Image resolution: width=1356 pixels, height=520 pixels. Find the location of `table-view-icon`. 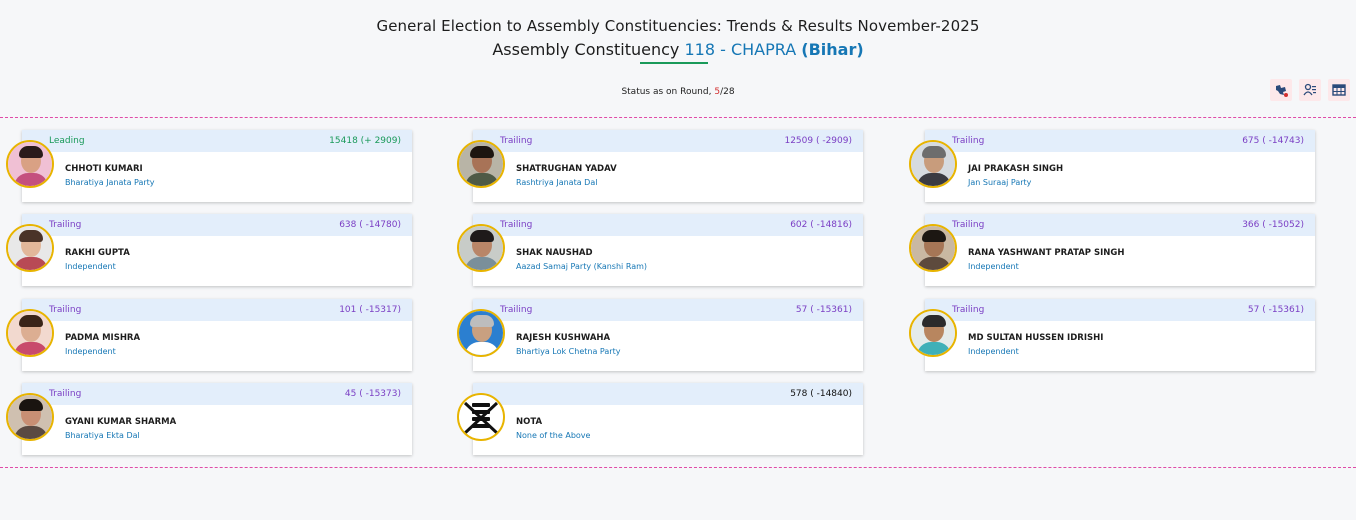

table-view-icon is located at coordinates (1339, 90).